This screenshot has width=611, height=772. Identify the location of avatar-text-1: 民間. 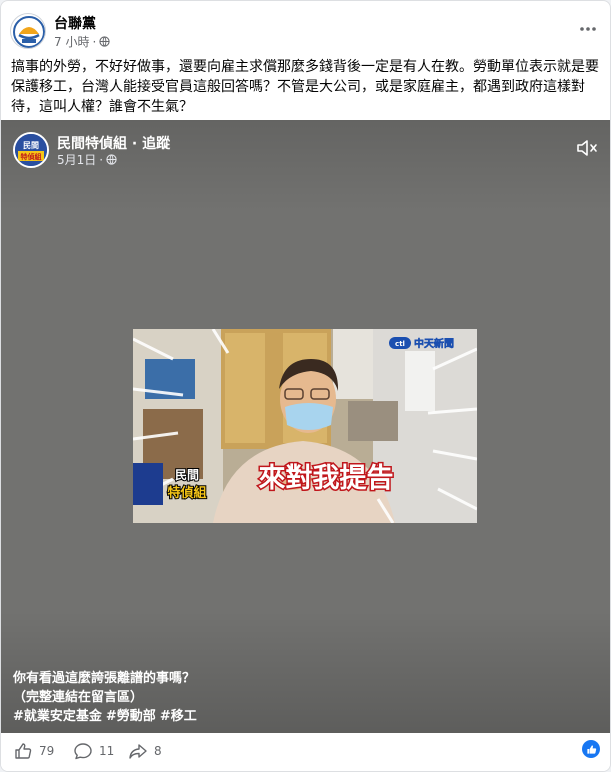
(31, 145).